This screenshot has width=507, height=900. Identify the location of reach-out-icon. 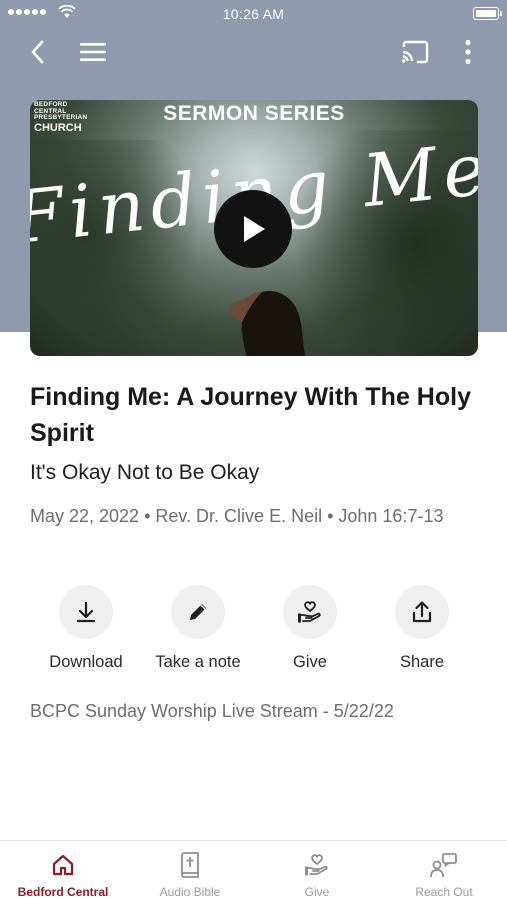
(443, 865).